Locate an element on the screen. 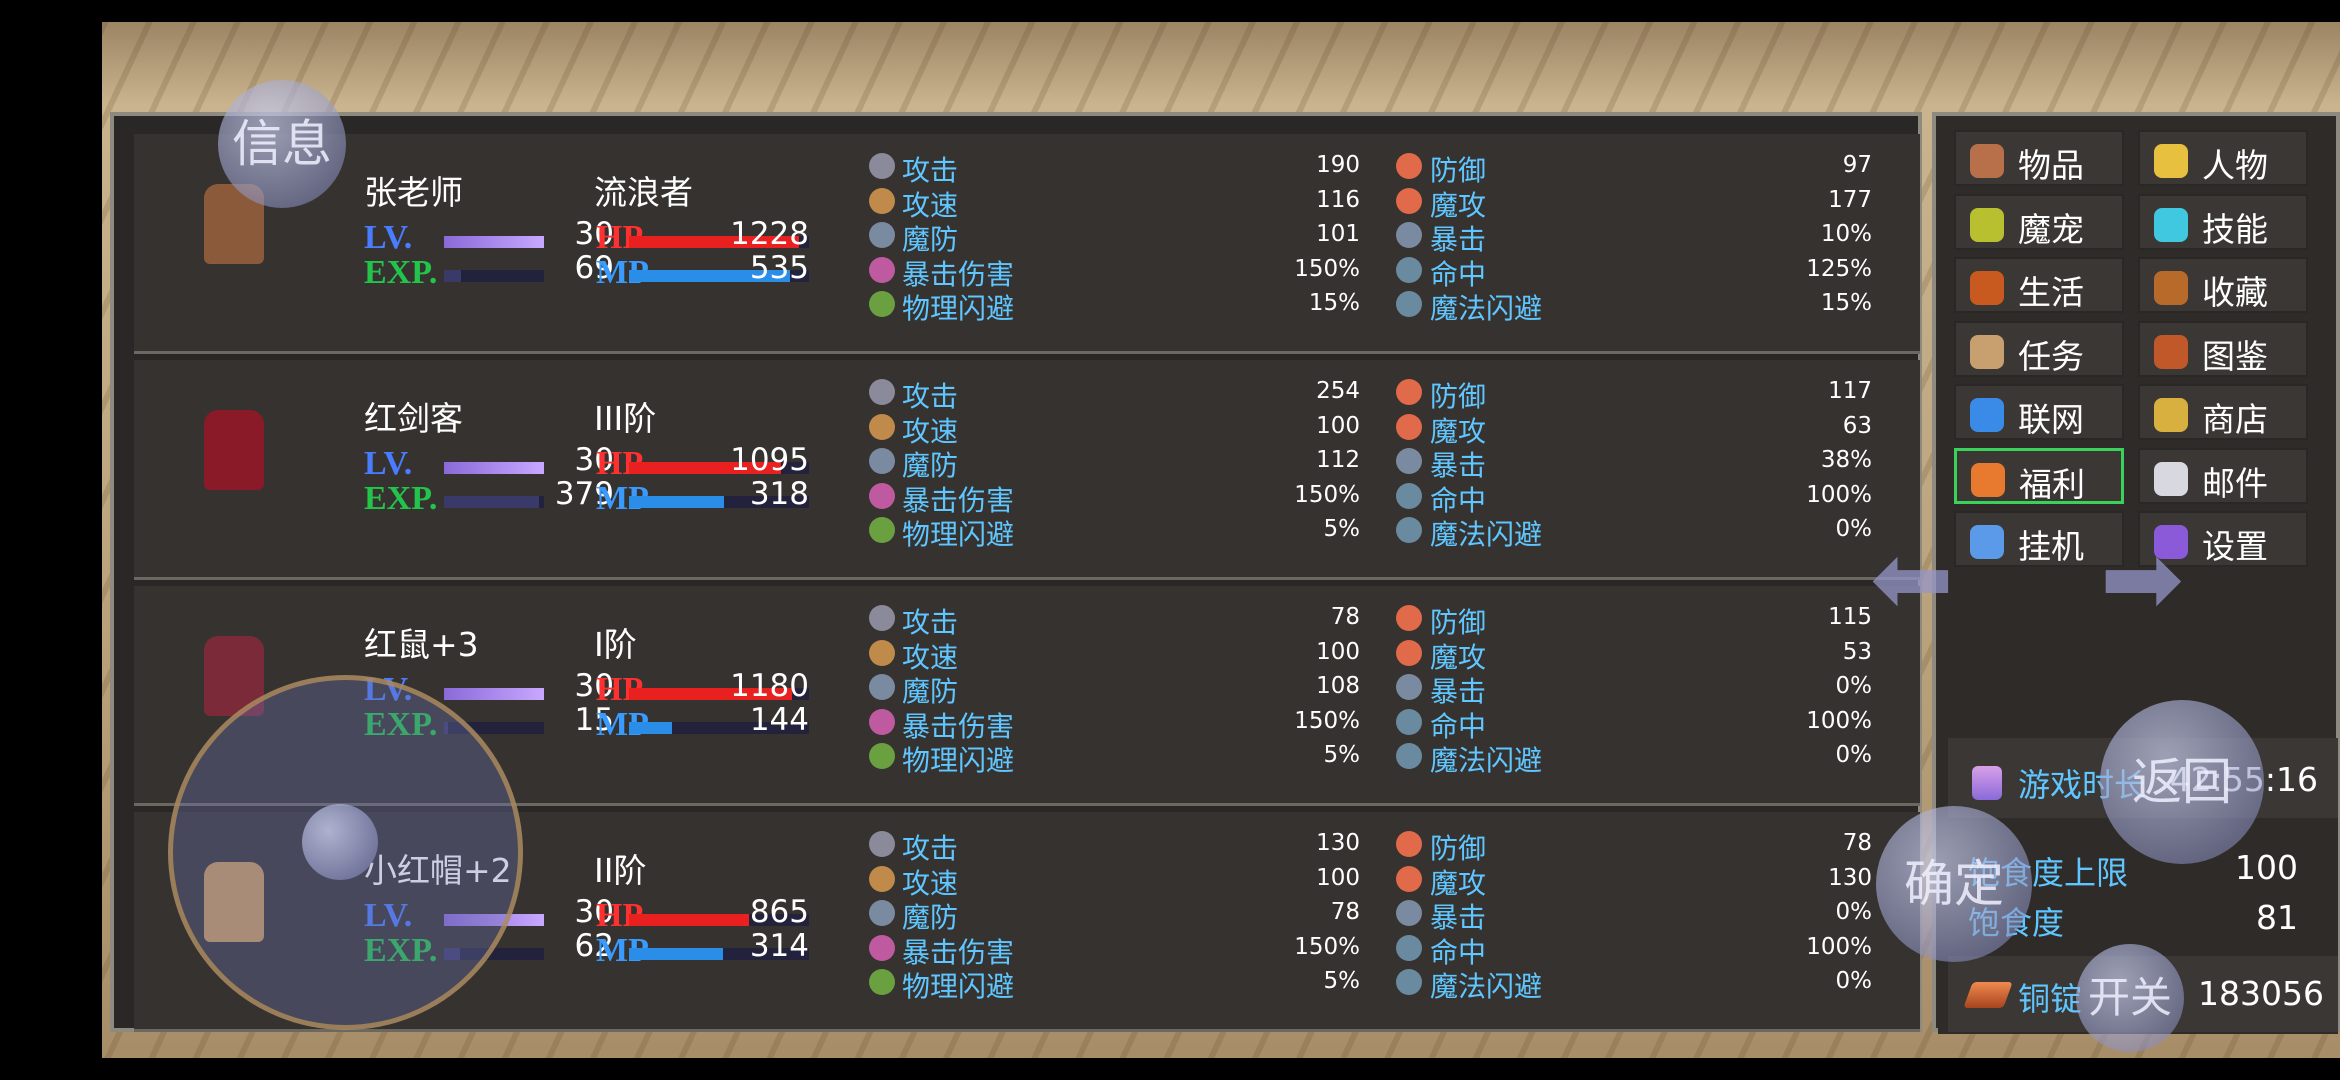  stat-value-critdmg: 150% is located at coordinates (1327, 946).